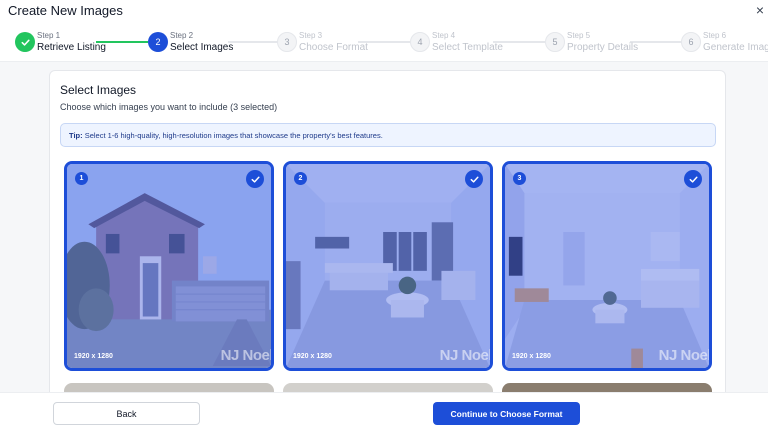 The image size is (768, 431). I want to click on section-title: Select Images, so click(98, 90).